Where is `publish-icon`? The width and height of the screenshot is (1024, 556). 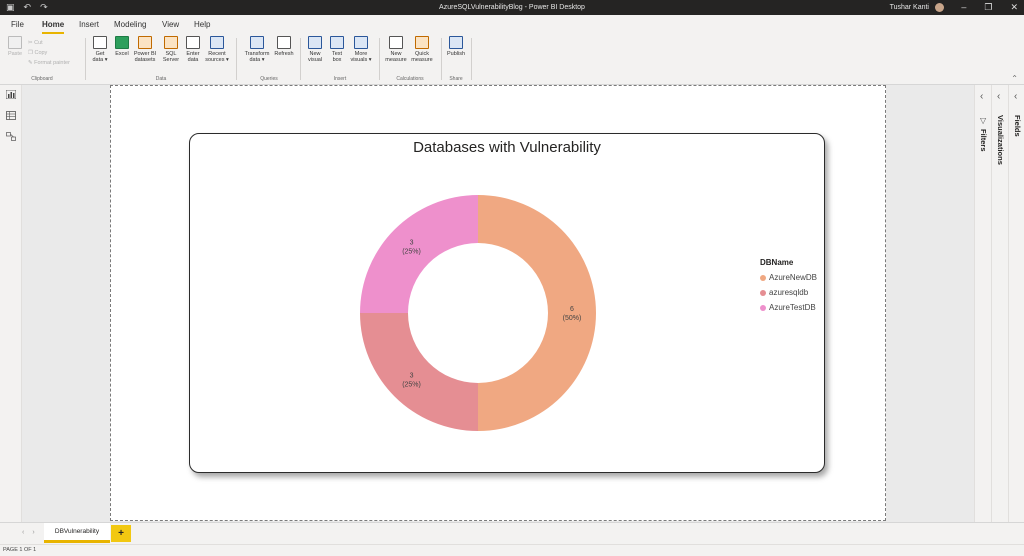 publish-icon is located at coordinates (456, 42).